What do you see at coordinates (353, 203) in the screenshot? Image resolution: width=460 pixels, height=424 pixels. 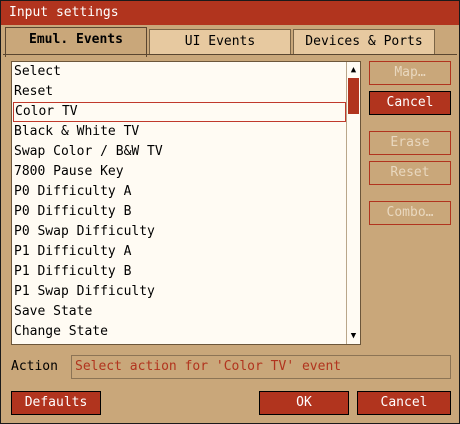 I see `list-scrollbar: ▲ ▼` at bounding box center [353, 203].